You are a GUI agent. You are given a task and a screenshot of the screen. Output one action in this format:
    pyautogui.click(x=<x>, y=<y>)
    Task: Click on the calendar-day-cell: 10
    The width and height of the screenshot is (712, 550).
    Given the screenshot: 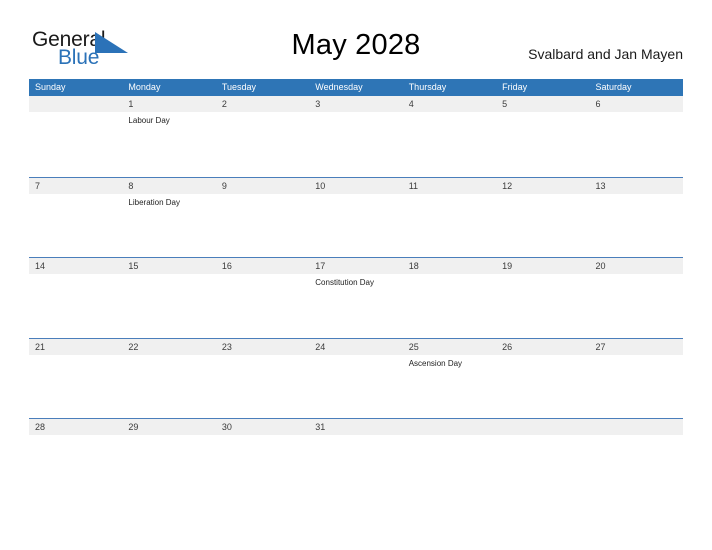 What is the action you would take?
    pyautogui.click(x=355, y=218)
    